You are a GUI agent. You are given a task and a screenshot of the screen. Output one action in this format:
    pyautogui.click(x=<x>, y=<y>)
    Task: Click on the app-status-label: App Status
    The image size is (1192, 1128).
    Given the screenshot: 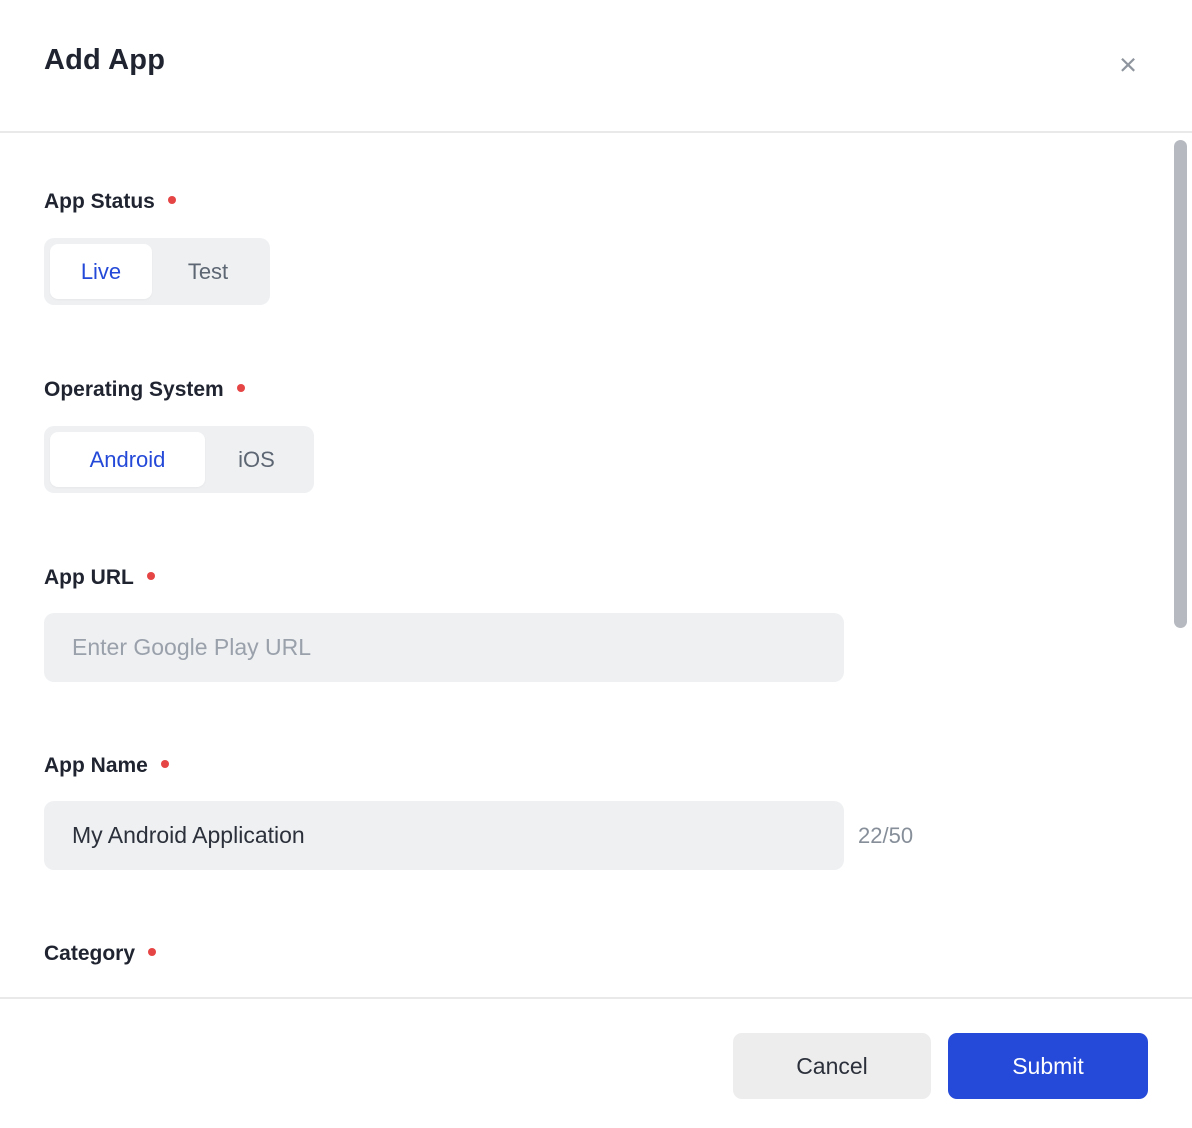 What is the action you would take?
    pyautogui.click(x=110, y=202)
    